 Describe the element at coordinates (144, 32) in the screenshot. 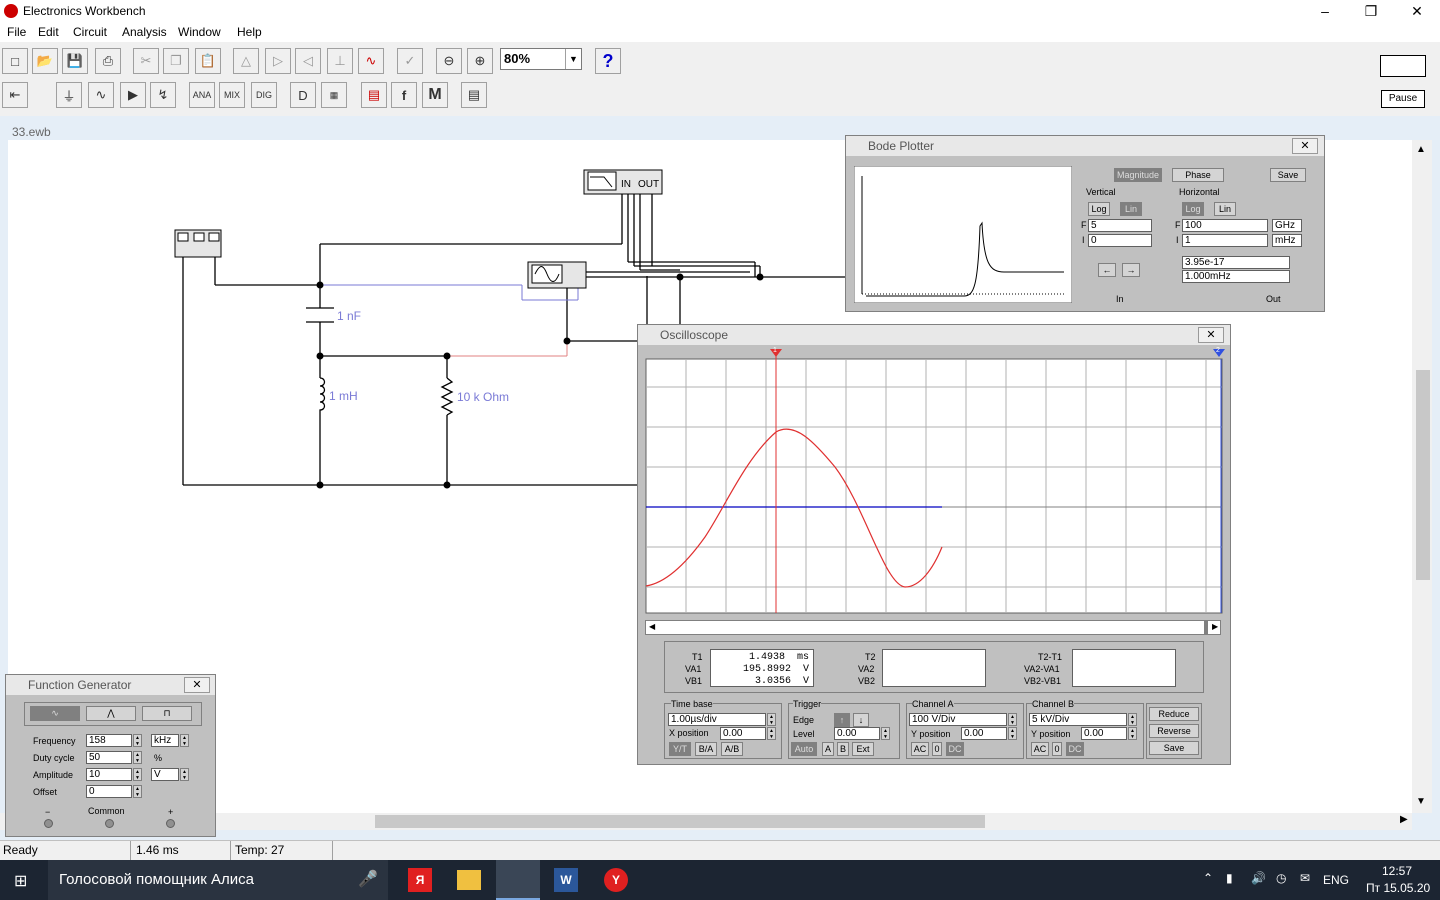

I see `menu-analysis: Analysis` at that location.